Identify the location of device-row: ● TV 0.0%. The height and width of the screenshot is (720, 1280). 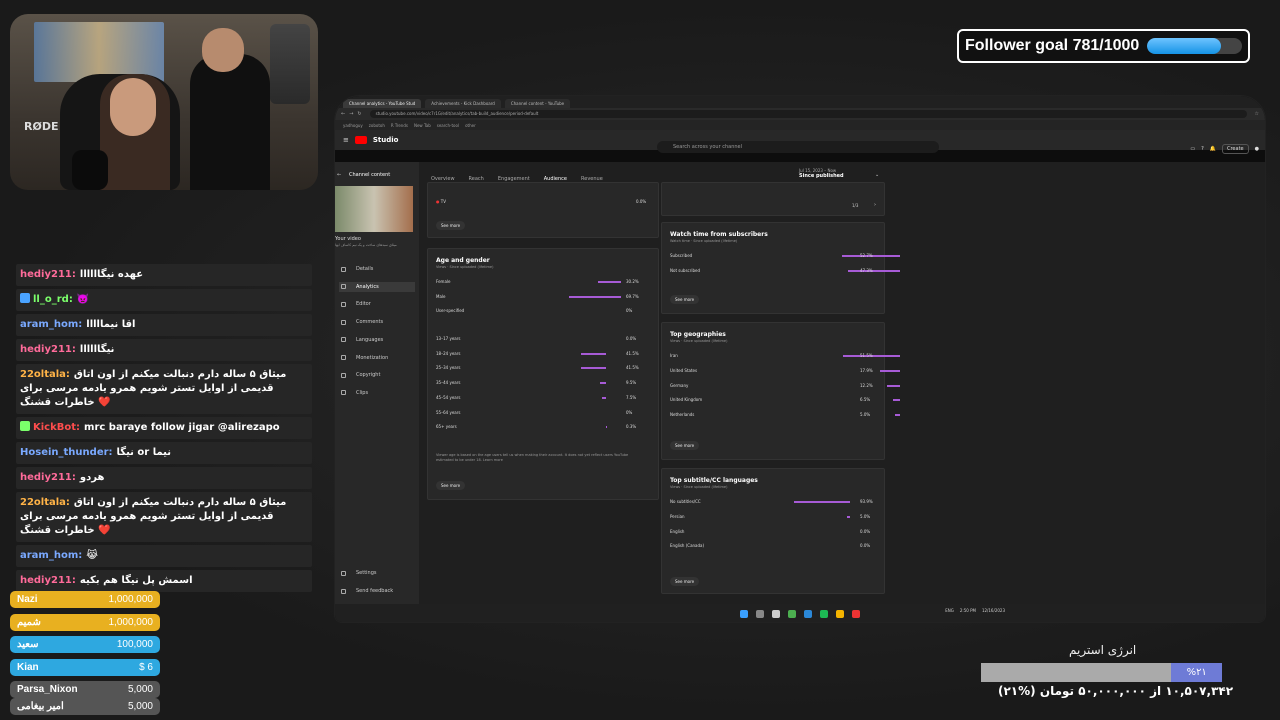
(541, 202).